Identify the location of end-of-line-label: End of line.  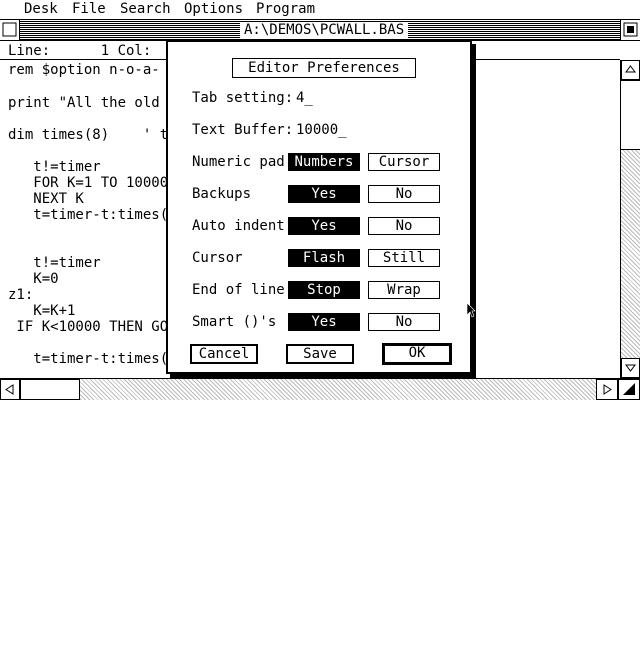
(238, 290).